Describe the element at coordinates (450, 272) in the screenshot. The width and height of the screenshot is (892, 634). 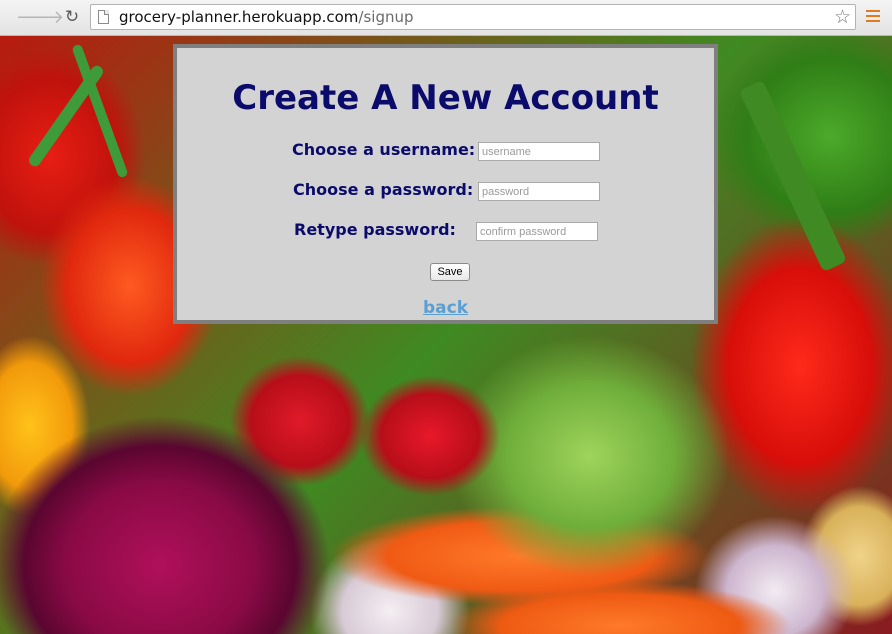
I see `save-button: Save` at that location.